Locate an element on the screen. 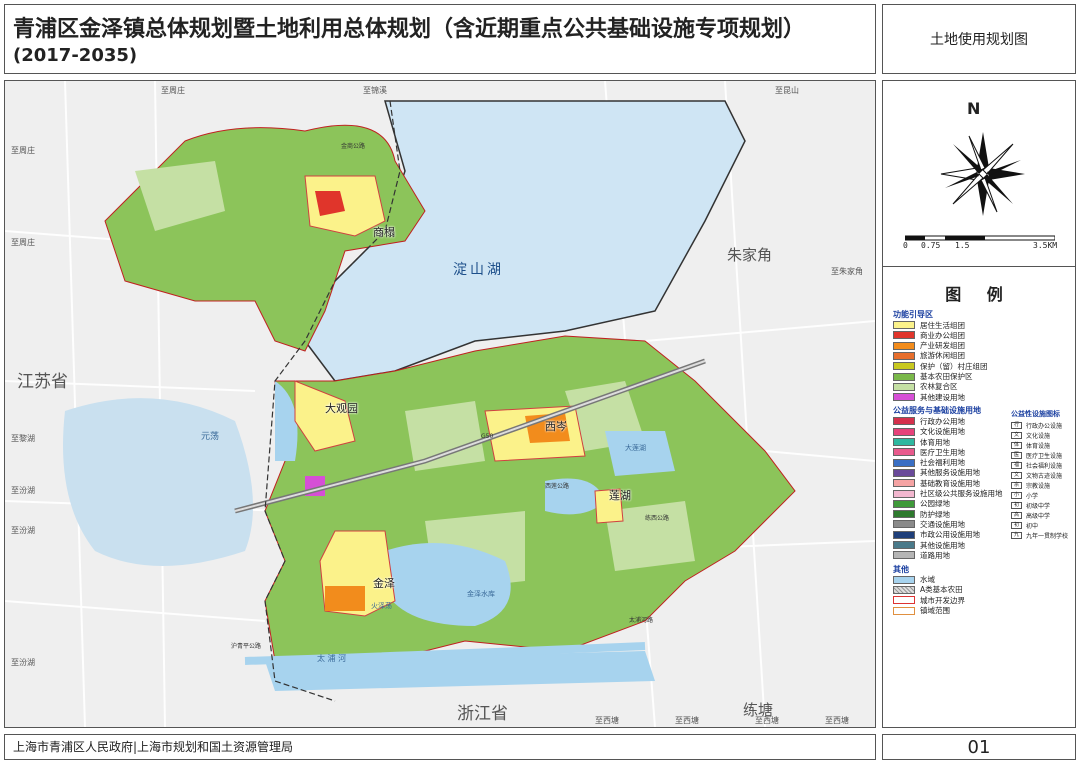  facility-icon: 体 is located at coordinates (1016, 445).